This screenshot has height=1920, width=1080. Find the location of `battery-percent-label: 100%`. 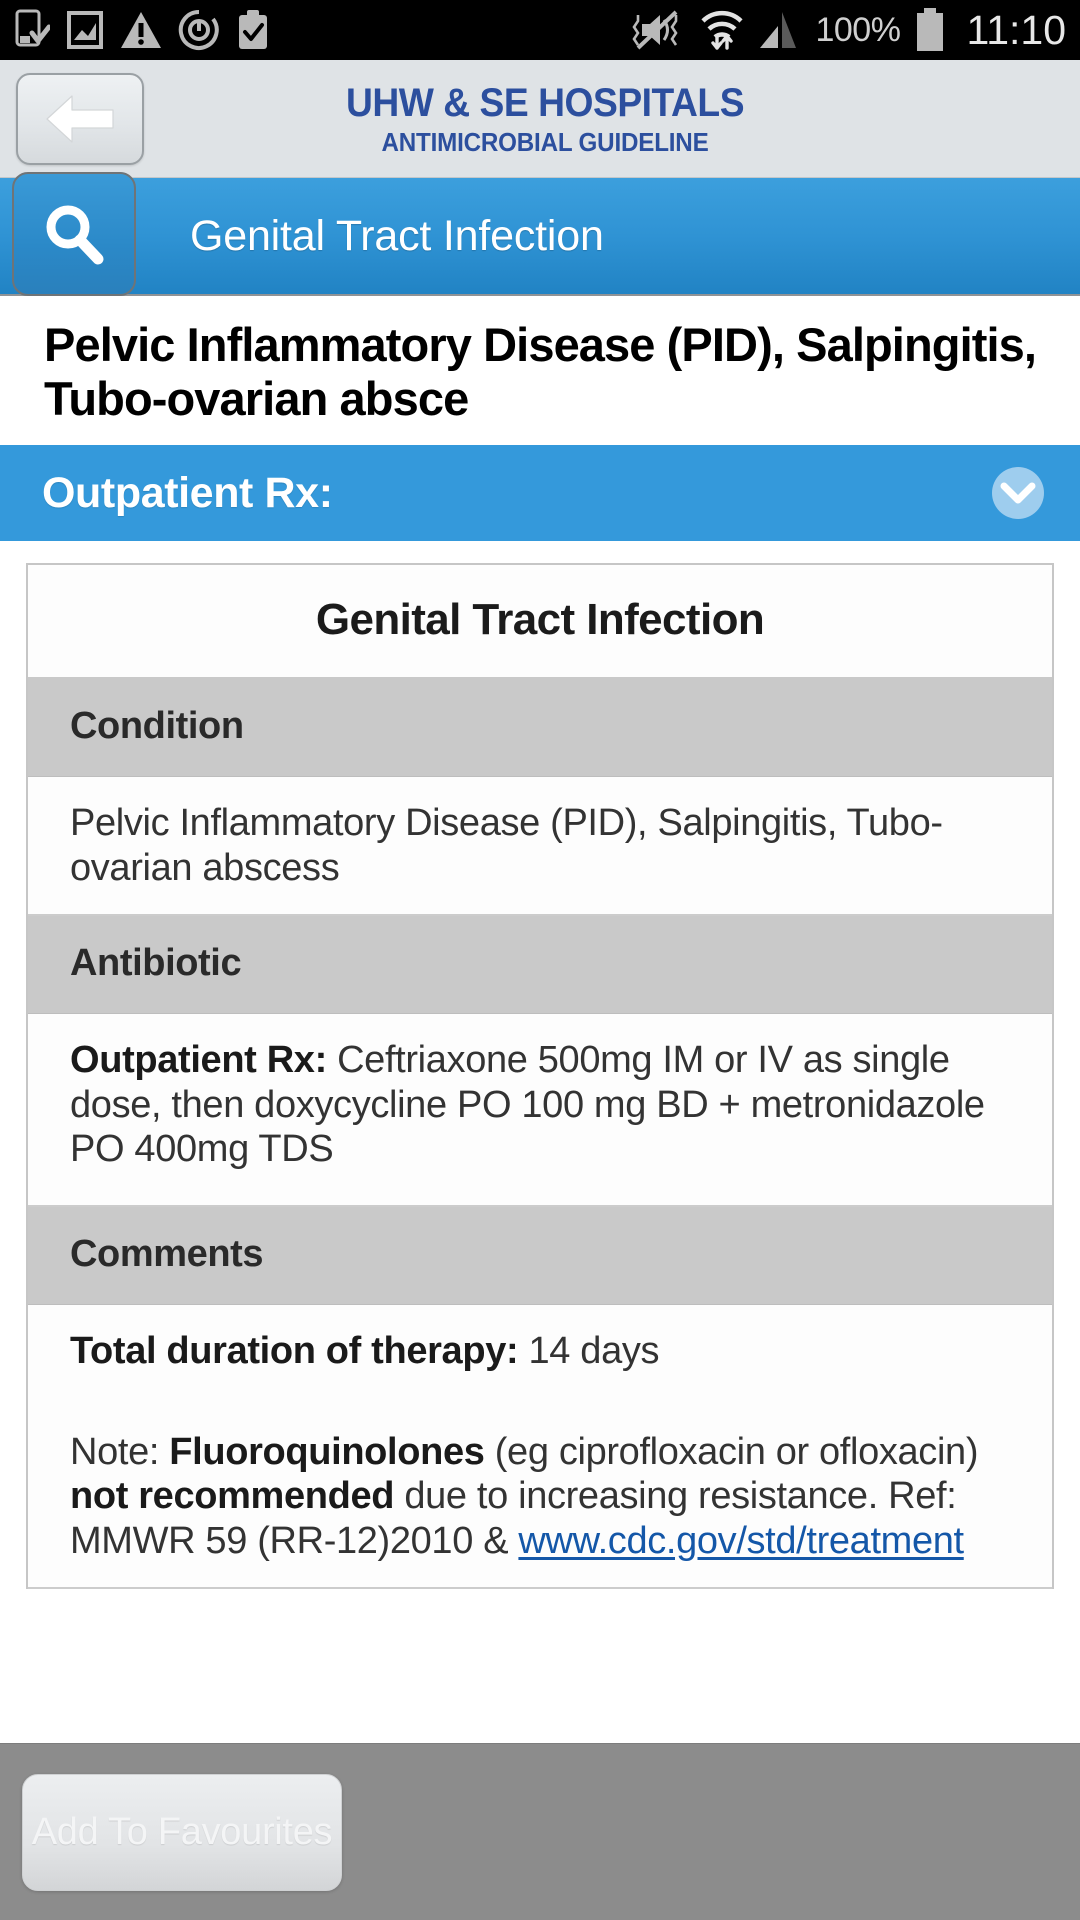

battery-percent-label: 100% is located at coordinates (858, 29).